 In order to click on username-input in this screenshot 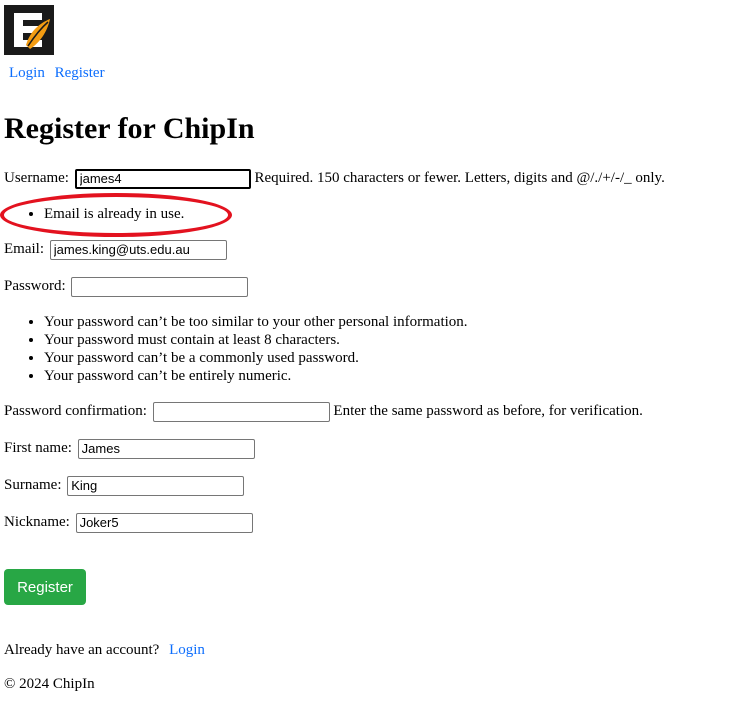, I will do `click(162, 178)`.